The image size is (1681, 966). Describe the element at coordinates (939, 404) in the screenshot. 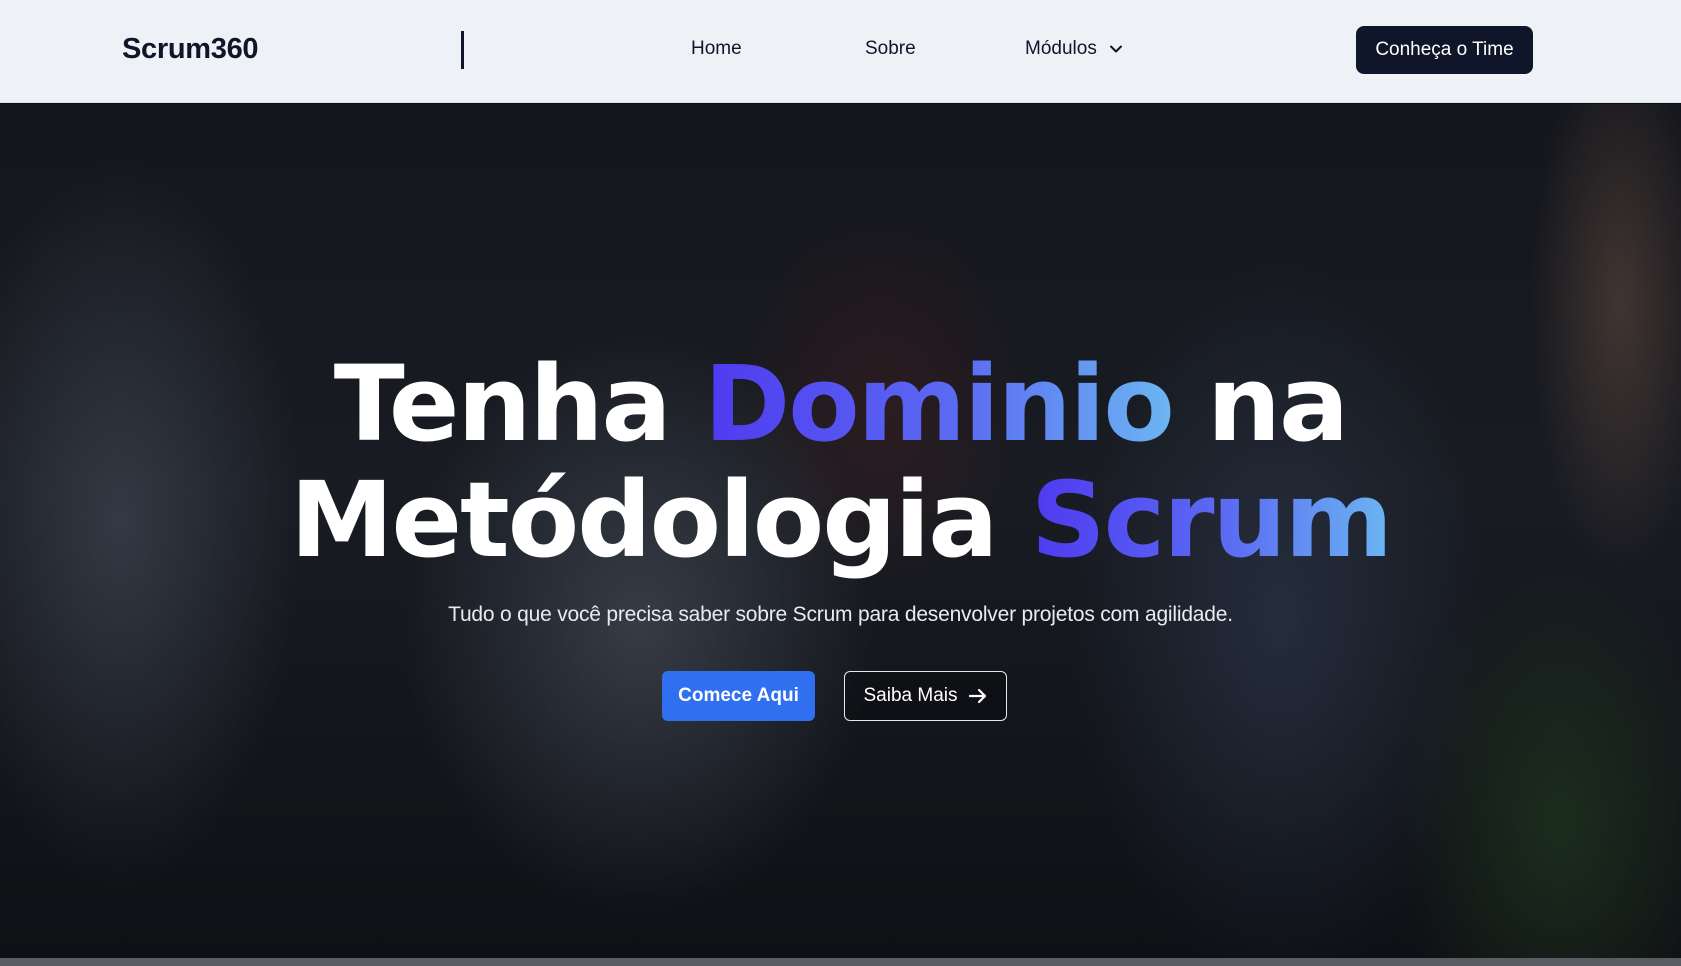

I see `title-highlight-dominio: Dominio` at that location.